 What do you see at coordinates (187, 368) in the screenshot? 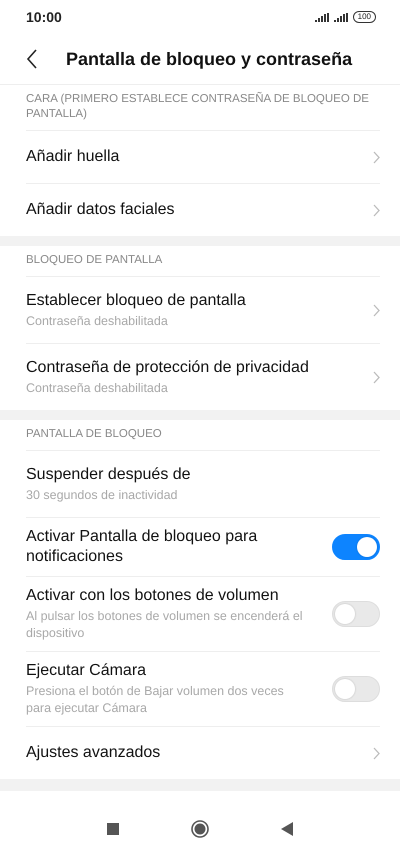
I see `setting-title: Contraseña de protección de privacidad` at bounding box center [187, 368].